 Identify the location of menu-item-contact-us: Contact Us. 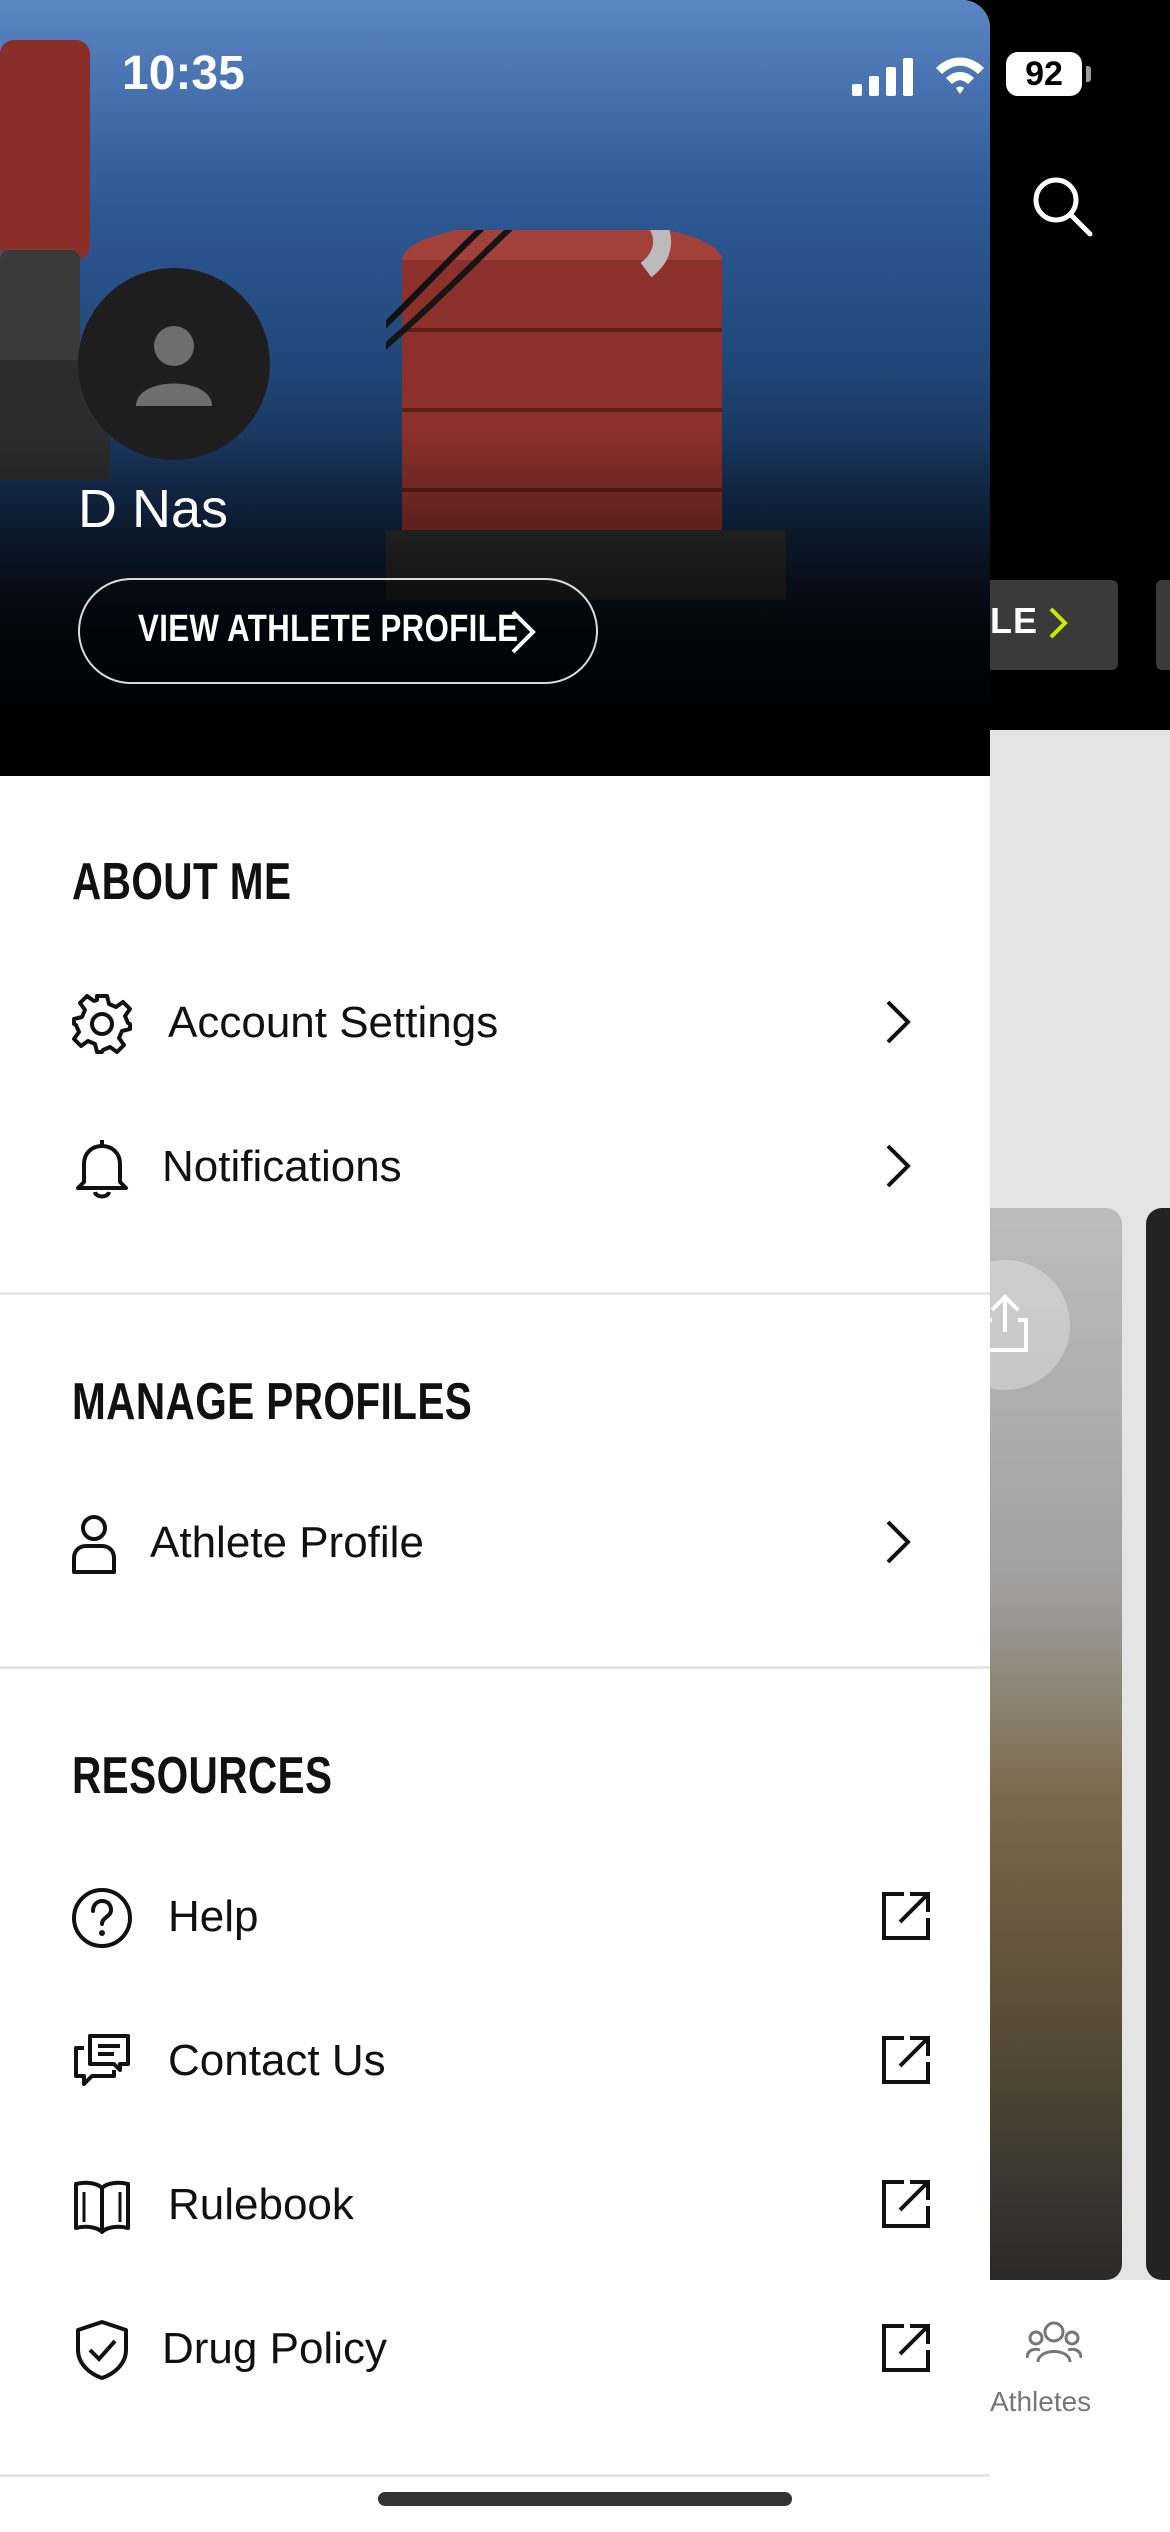
(495, 2066).